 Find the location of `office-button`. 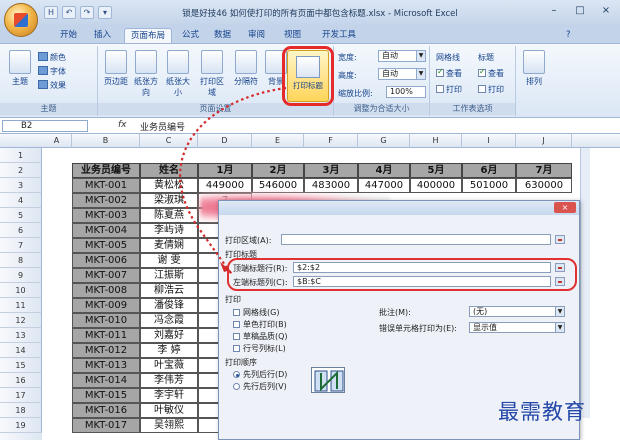

office-button is located at coordinates (21, 20).